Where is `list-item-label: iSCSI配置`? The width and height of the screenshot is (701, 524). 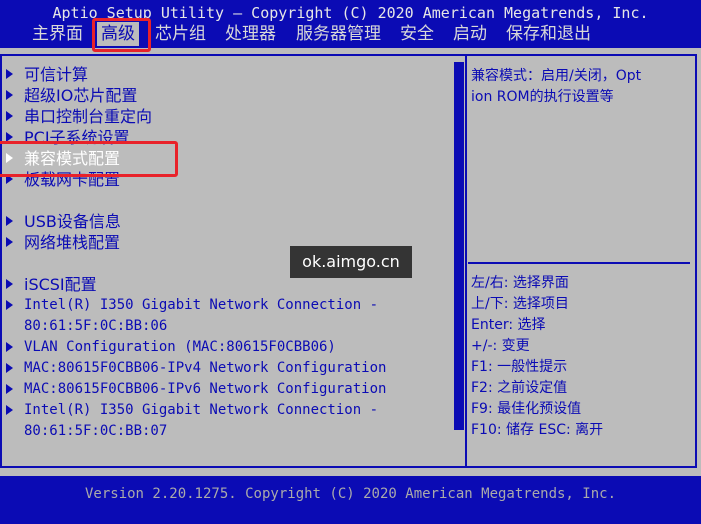 list-item-label: iSCSI配置 is located at coordinates (60, 284).